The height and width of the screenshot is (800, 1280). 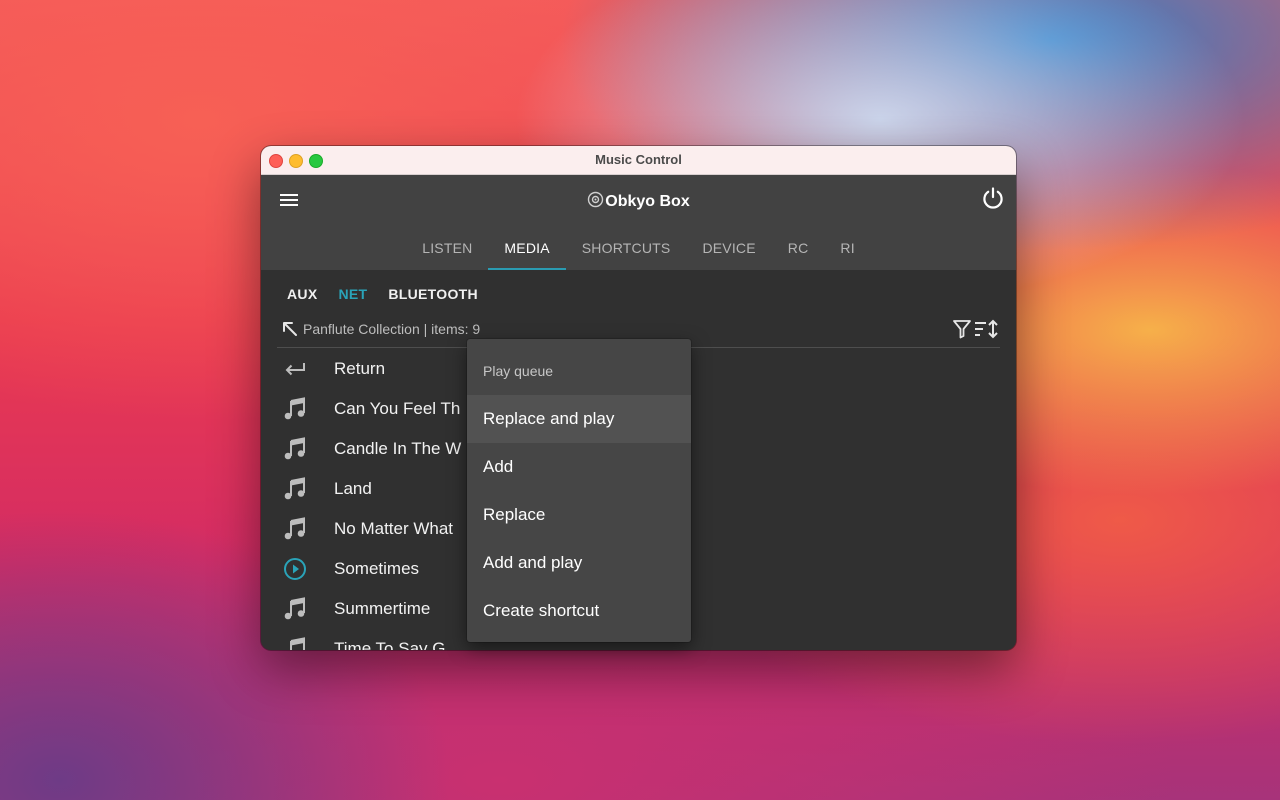 What do you see at coordinates (377, 568) in the screenshot?
I see `list-item-label: Sometimes` at bounding box center [377, 568].